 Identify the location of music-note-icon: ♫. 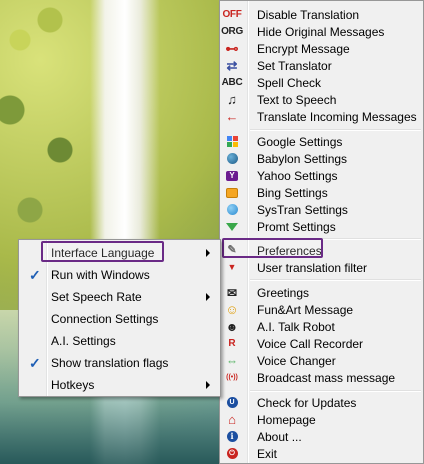
(232, 99).